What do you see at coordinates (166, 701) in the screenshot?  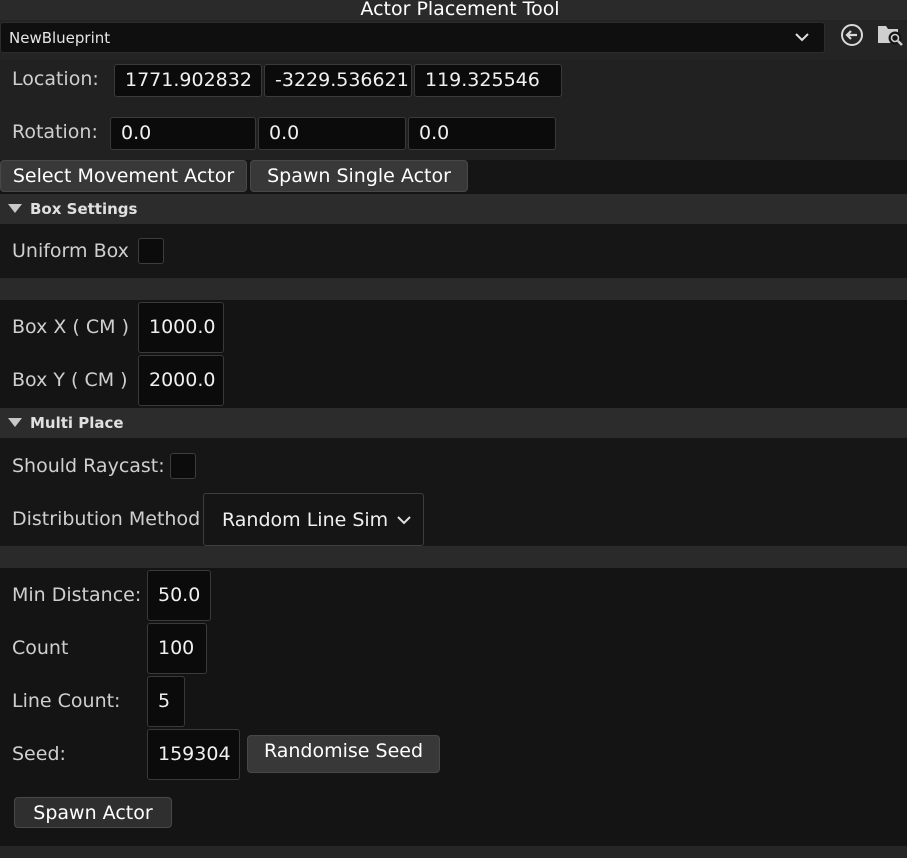 I see `line-count-field: 5` at bounding box center [166, 701].